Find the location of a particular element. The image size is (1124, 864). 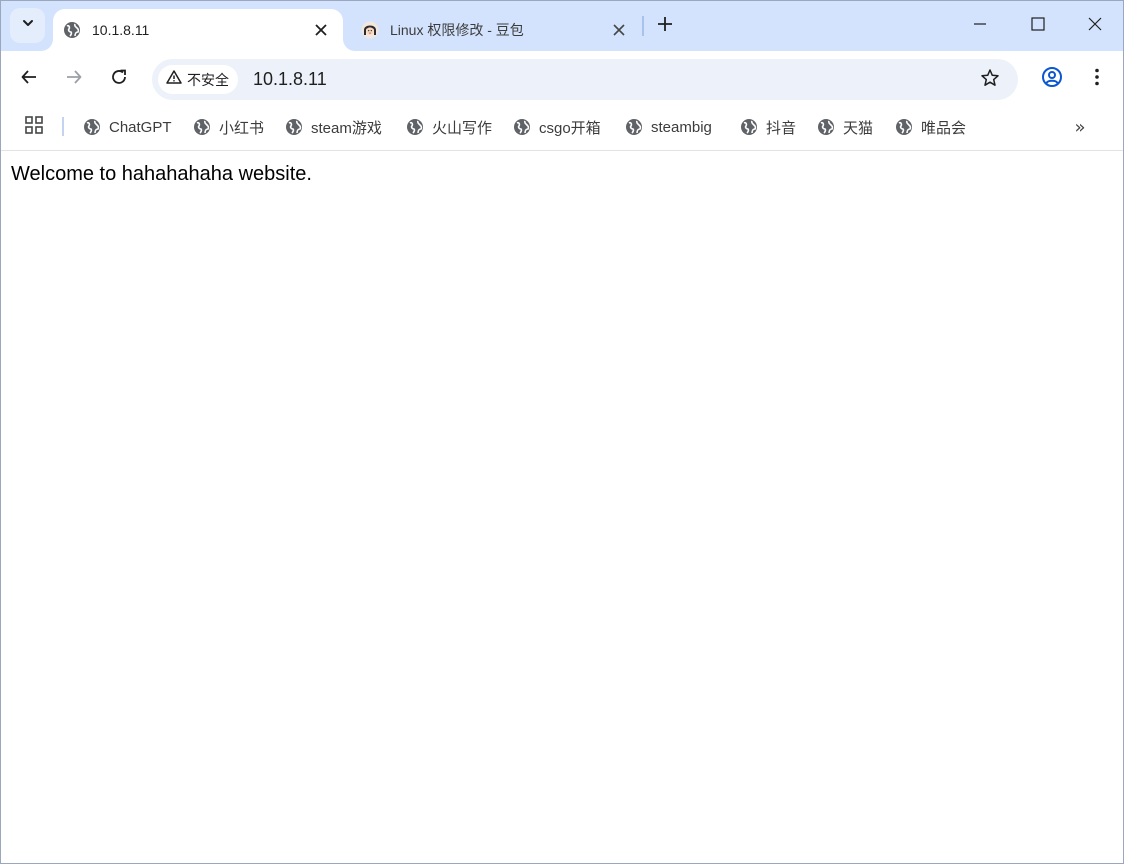

security-chip: 不安全 is located at coordinates (198, 79).